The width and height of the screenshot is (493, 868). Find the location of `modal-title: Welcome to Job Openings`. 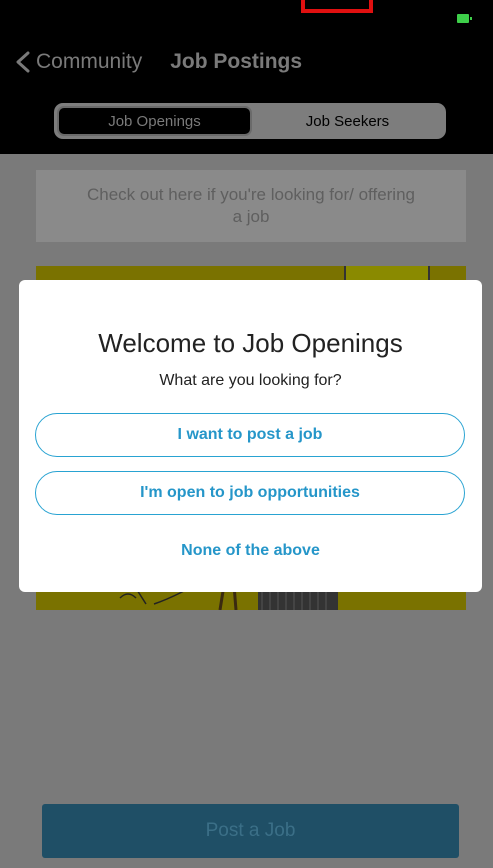

modal-title: Welcome to Job Openings is located at coordinates (250, 343).